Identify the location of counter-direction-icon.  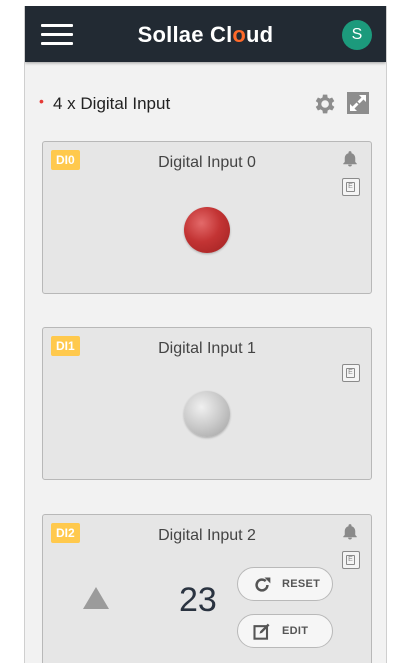
(96, 598).